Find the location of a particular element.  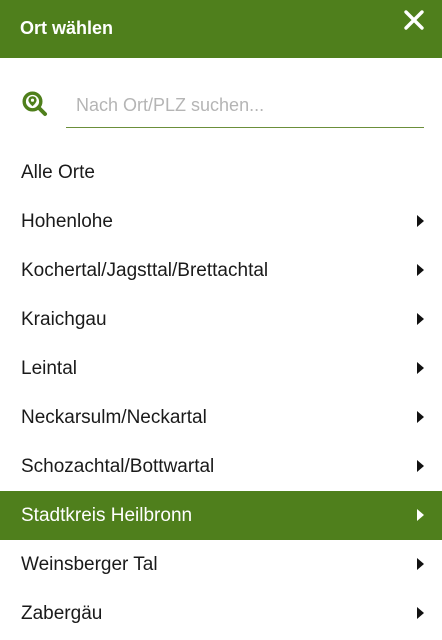

list-item: Weinsberger Tal is located at coordinates (221, 564).